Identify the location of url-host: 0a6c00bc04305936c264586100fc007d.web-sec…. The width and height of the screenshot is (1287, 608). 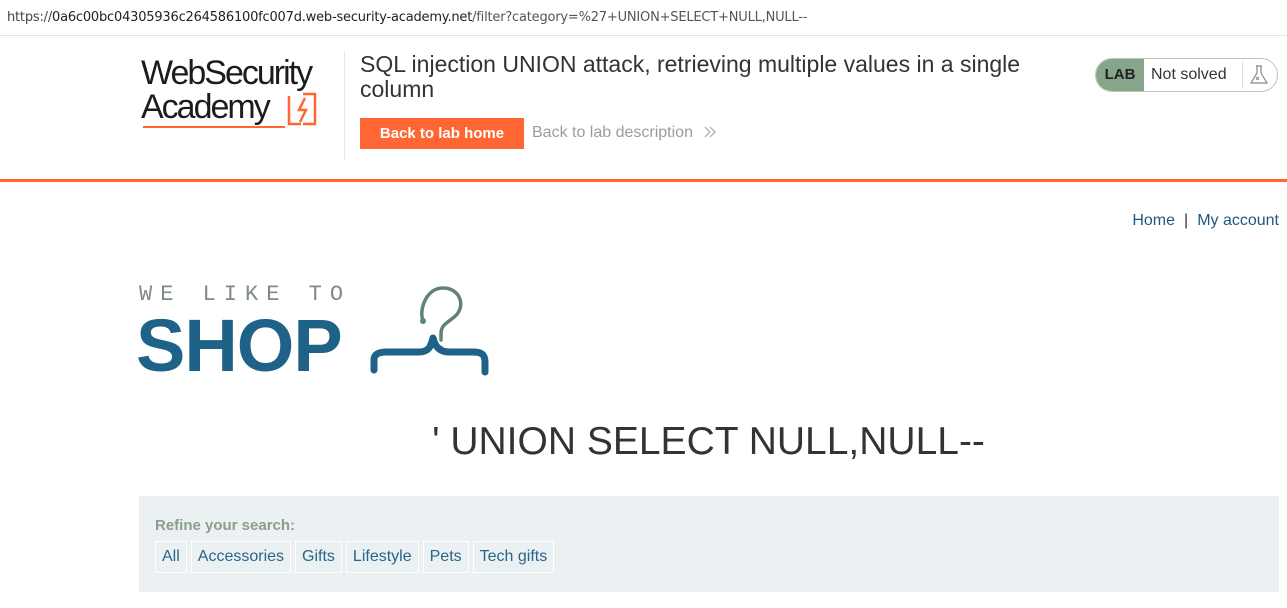
(262, 17).